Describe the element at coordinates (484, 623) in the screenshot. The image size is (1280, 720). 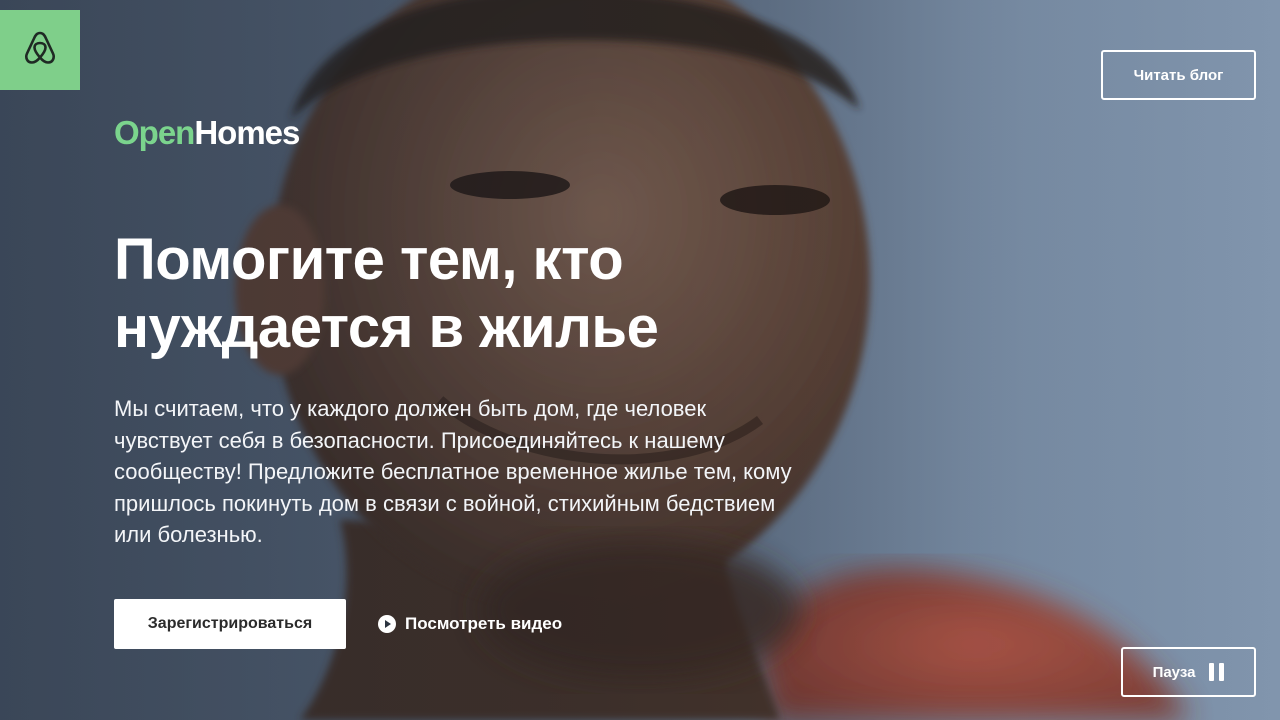
I see `watch-video-label: Посмотреть видео` at that location.